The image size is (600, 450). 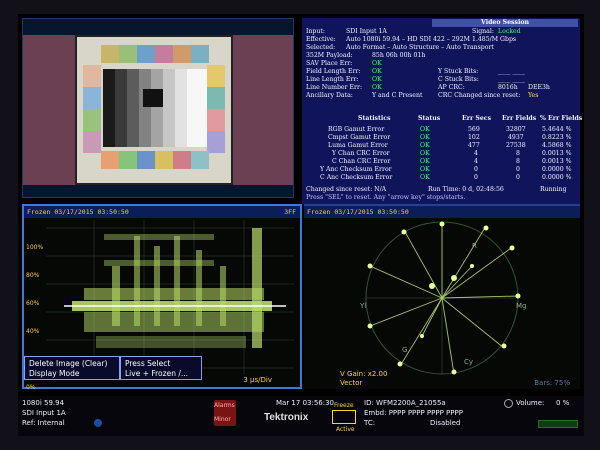 I want to click on value-payload: 85h 06h 00h 01h, so click(x=399, y=55).